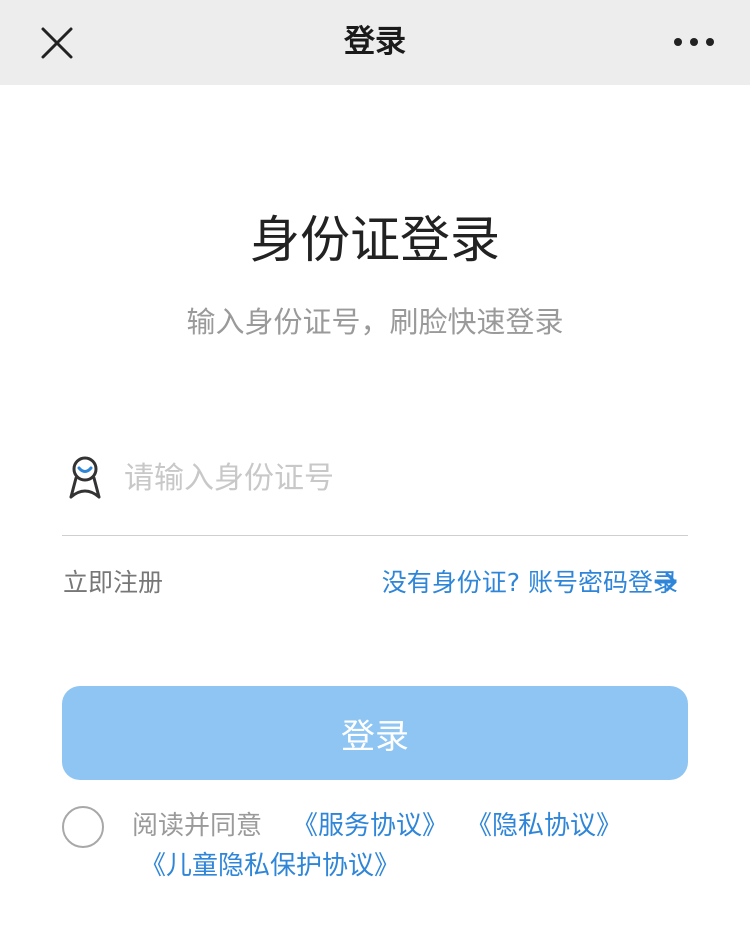  Describe the element at coordinates (375, 240) in the screenshot. I see `page-title: 身份证登录` at that location.